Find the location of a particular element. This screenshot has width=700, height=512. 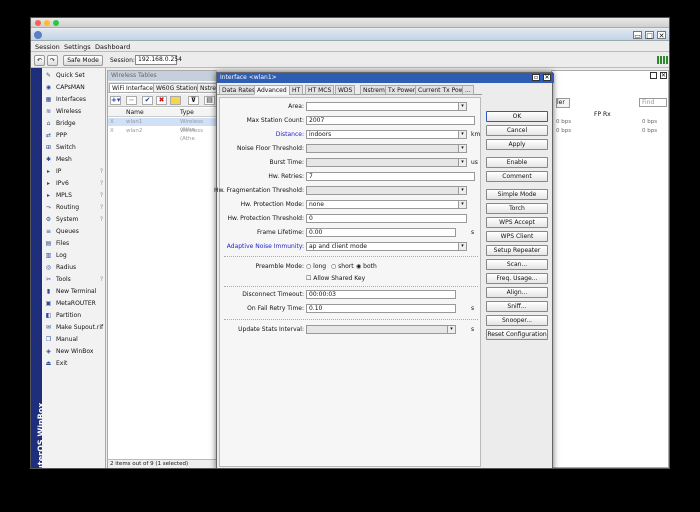

on-fail-field: 0.10 is located at coordinates (381, 308).